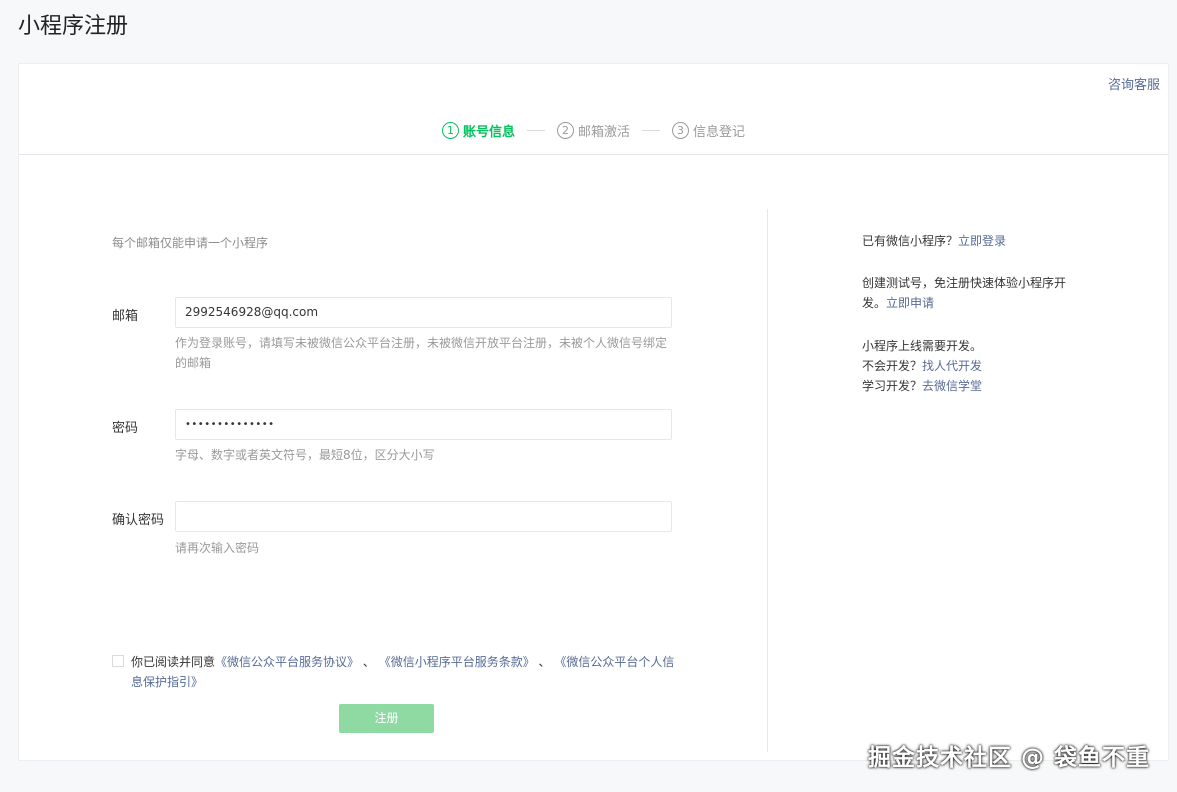  What do you see at coordinates (73, 26) in the screenshot?
I see `page-title: 小程序注册` at bounding box center [73, 26].